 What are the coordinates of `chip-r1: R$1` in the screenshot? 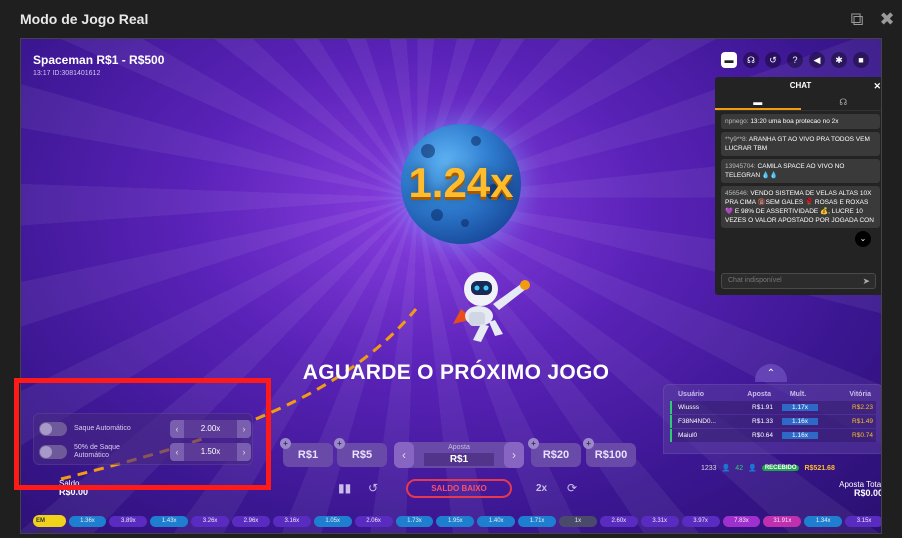 It's located at (308, 455).